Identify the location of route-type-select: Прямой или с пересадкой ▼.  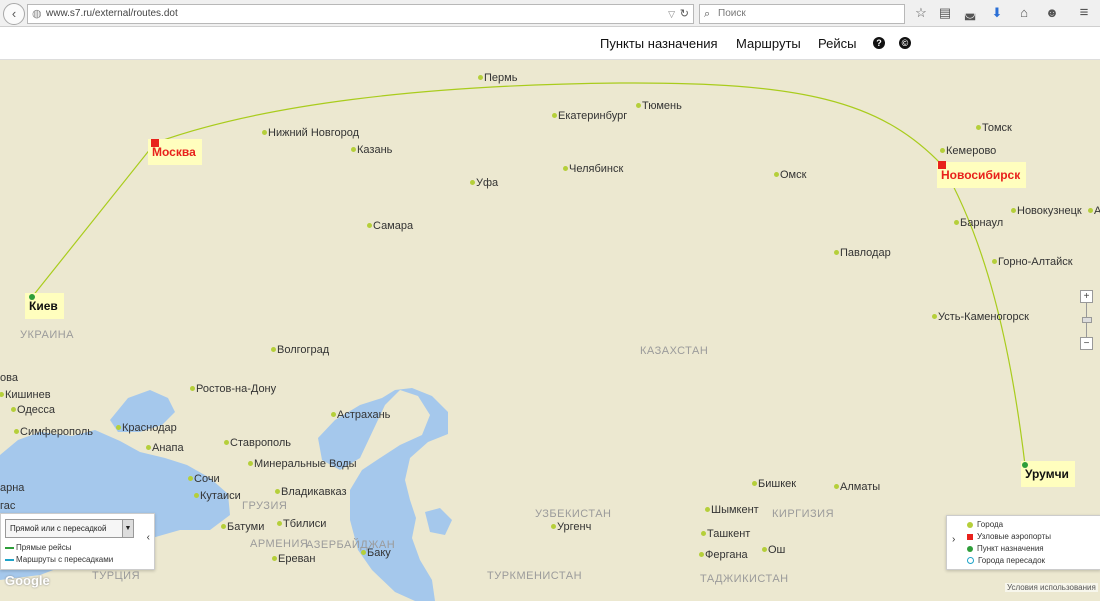
(69, 528).